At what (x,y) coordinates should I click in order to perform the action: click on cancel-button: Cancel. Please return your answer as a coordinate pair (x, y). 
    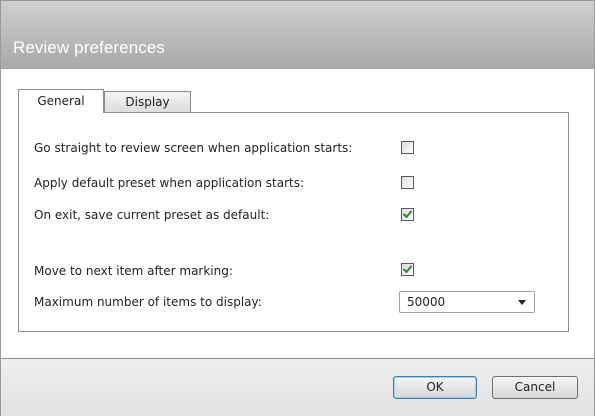
    Looking at the image, I should click on (535, 387).